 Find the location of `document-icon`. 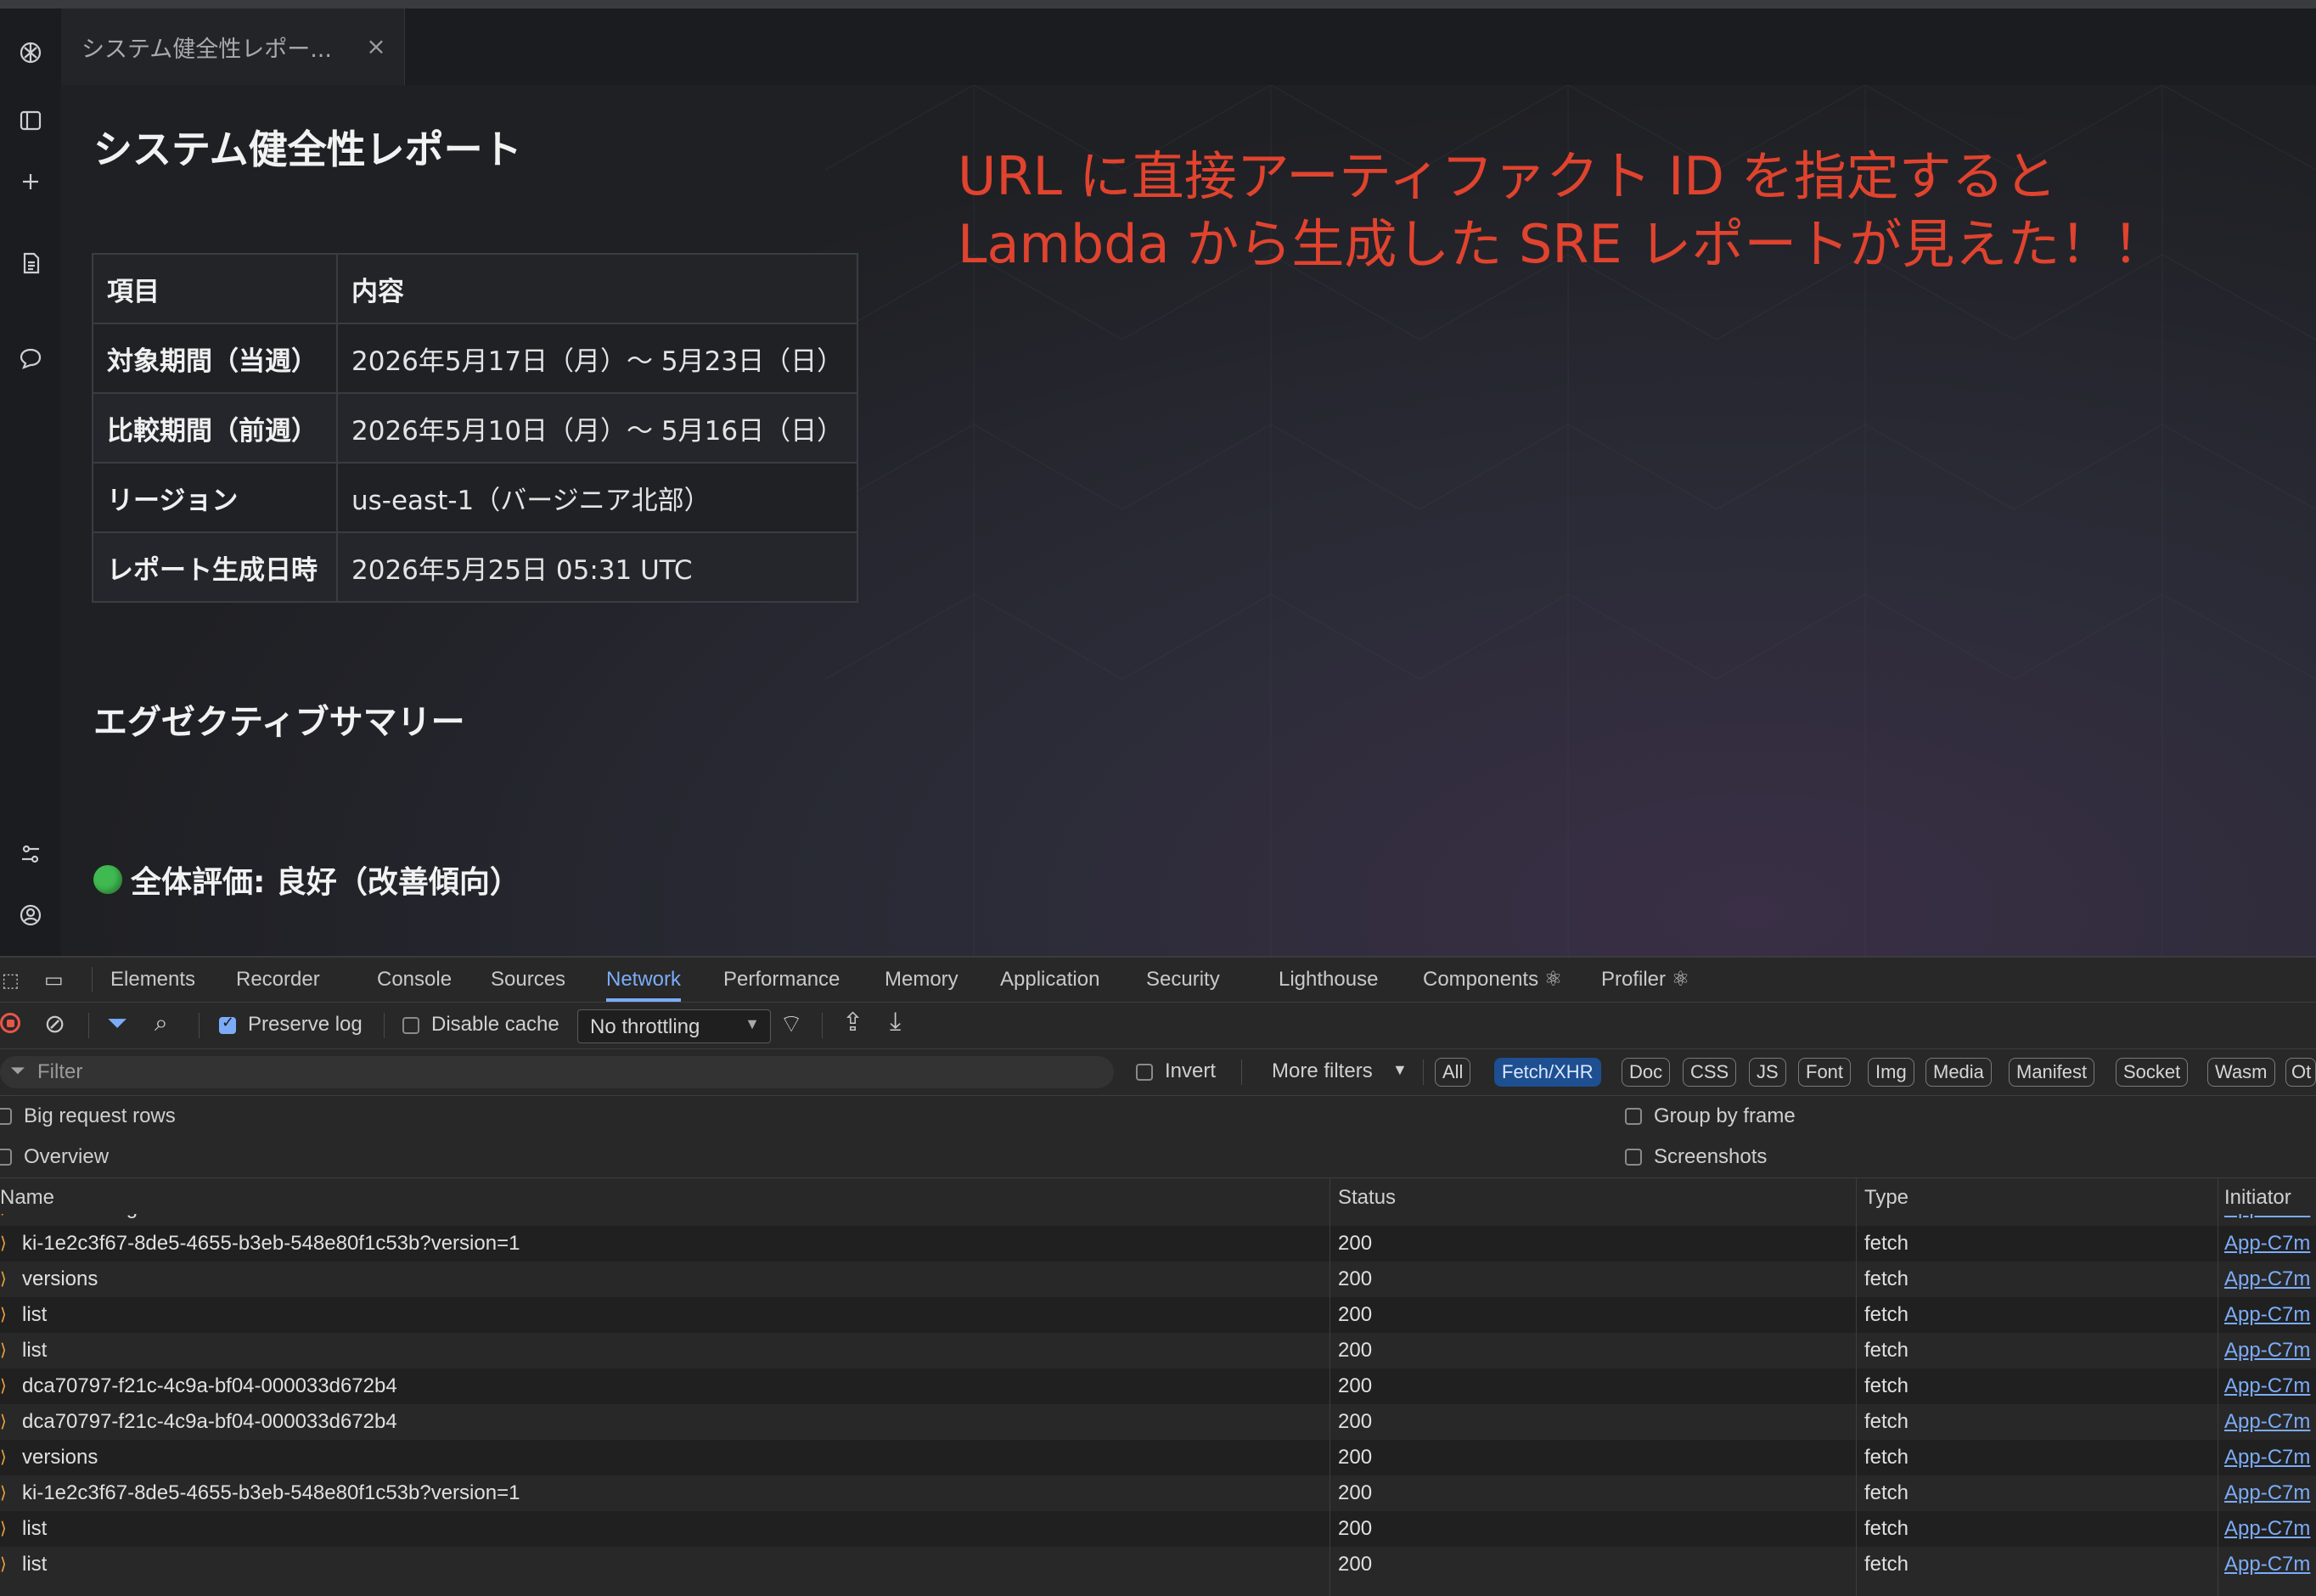

document-icon is located at coordinates (30, 263).